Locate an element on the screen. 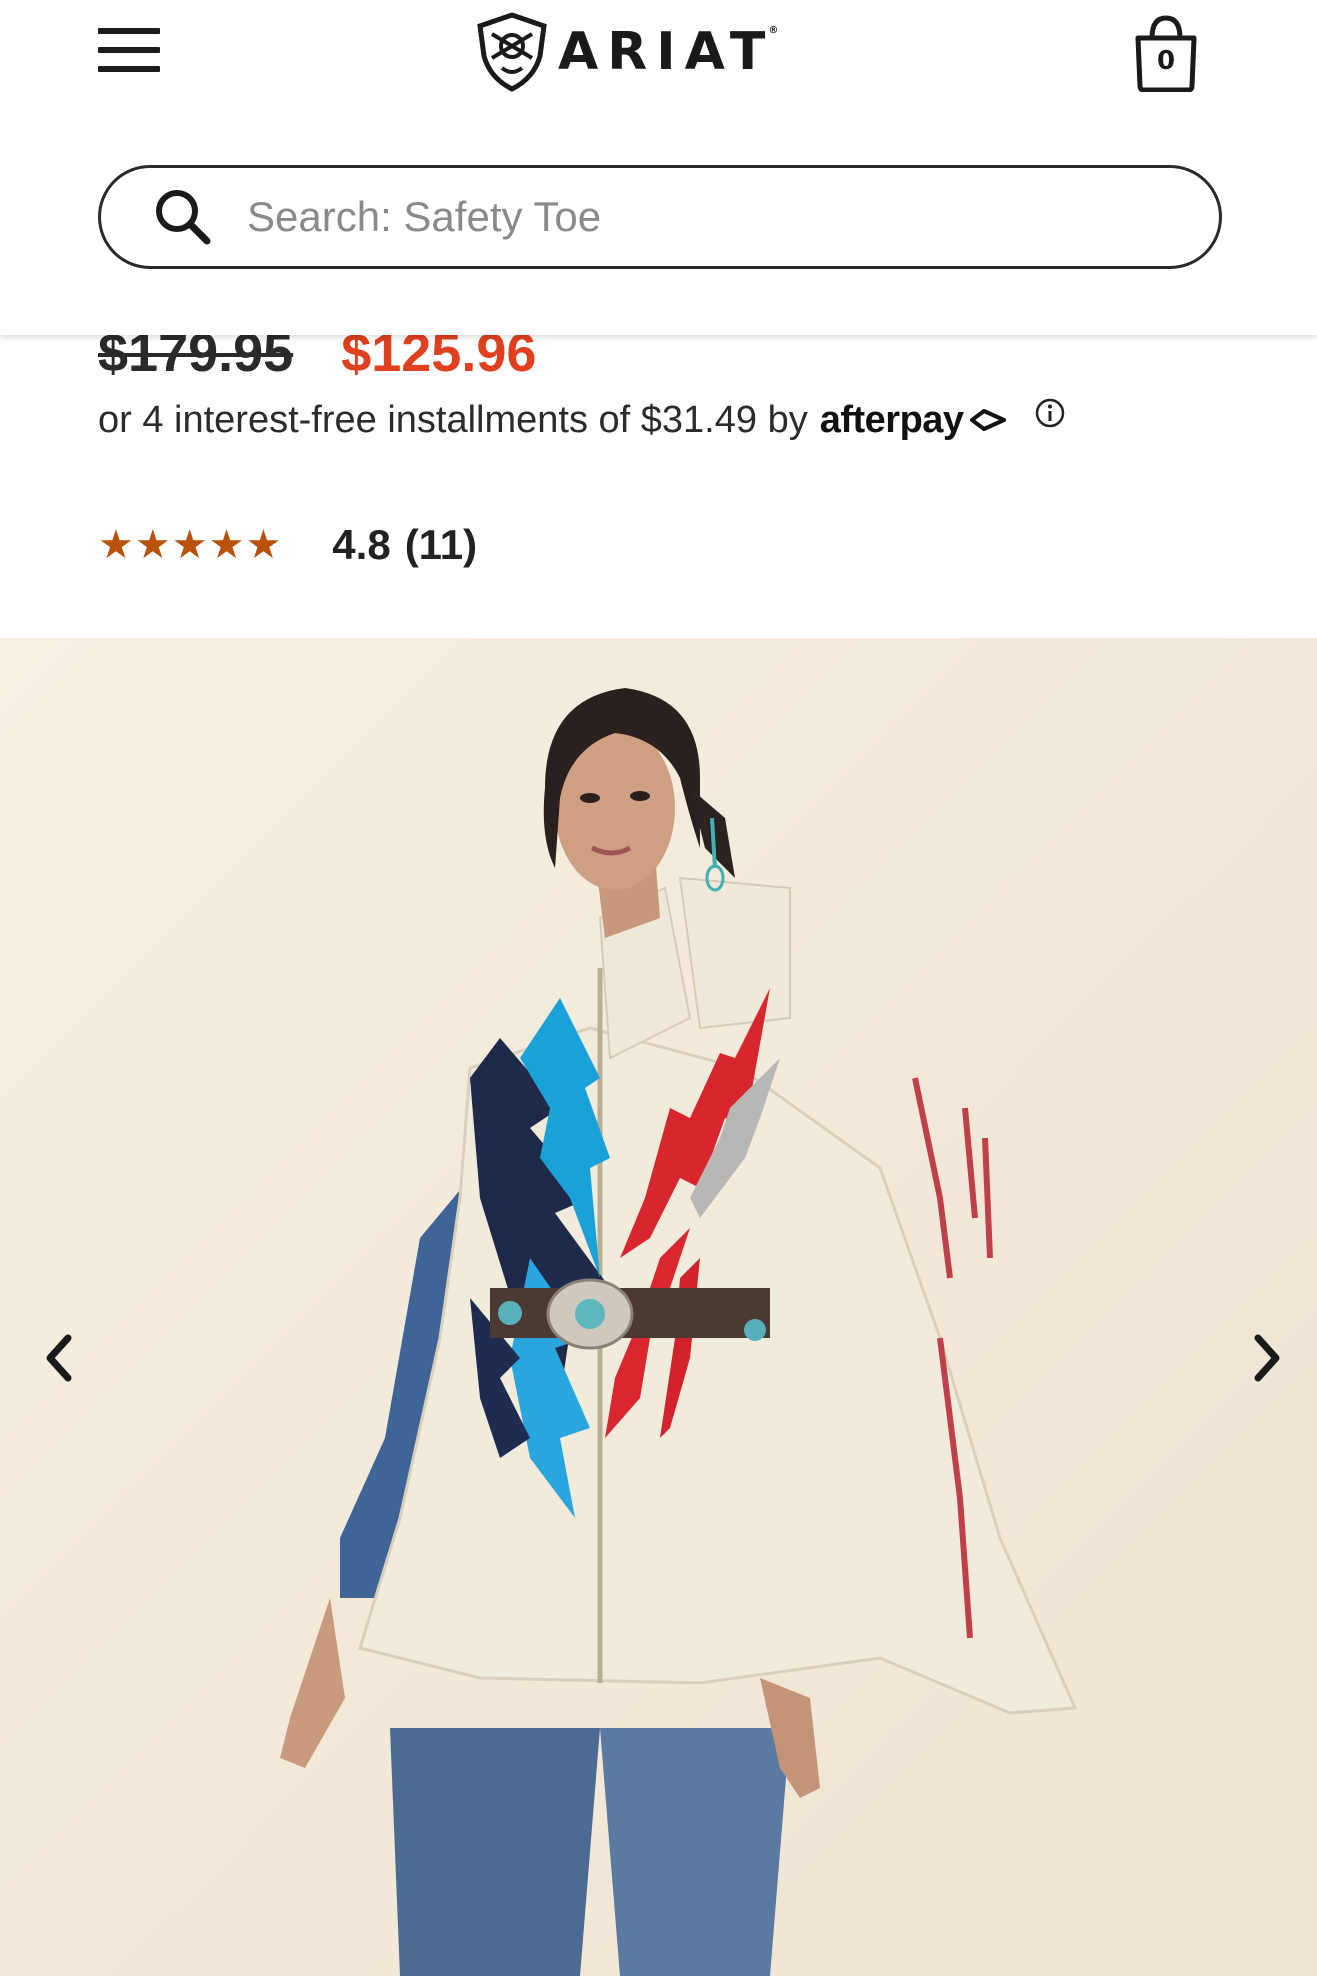  chevron-left-icon is located at coordinates (58, 1358).